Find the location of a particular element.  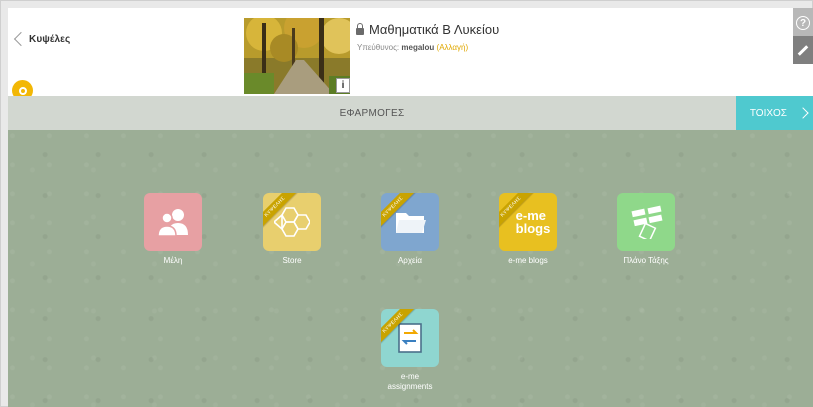

course-info-button: i is located at coordinates (343, 85).